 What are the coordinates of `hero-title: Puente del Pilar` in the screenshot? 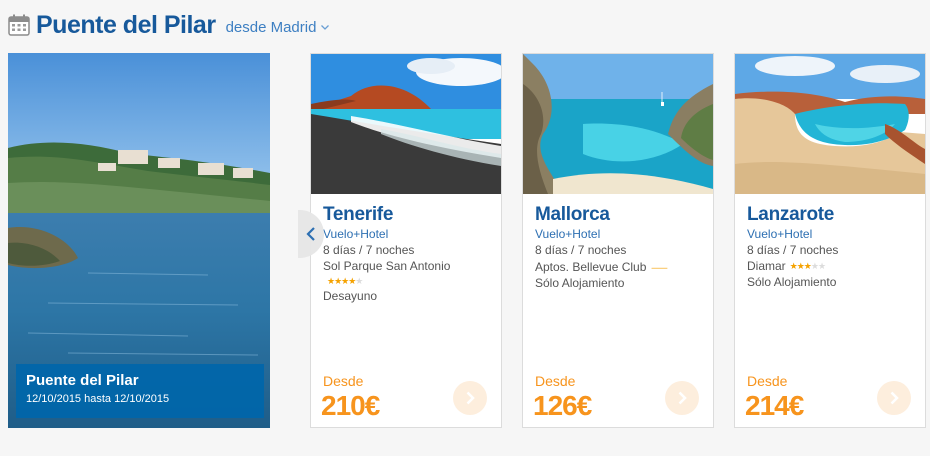 It's located at (82, 380).